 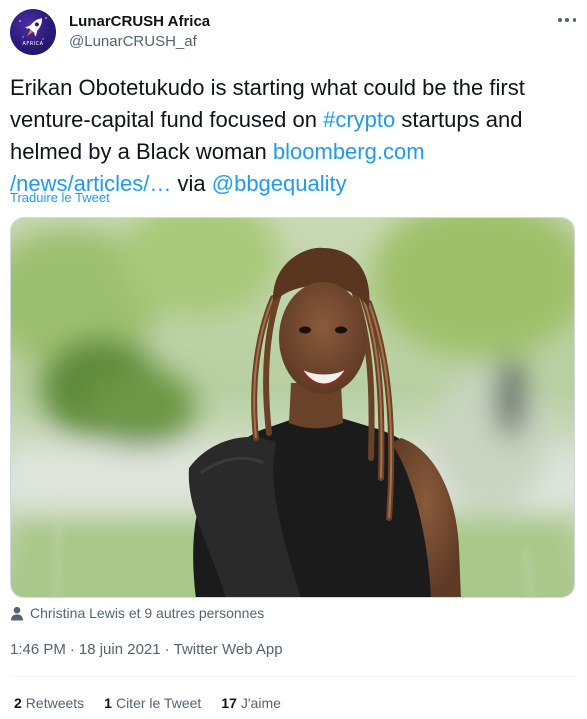 What do you see at coordinates (260, 703) in the screenshot?
I see `likes-label: J'aime` at bounding box center [260, 703].